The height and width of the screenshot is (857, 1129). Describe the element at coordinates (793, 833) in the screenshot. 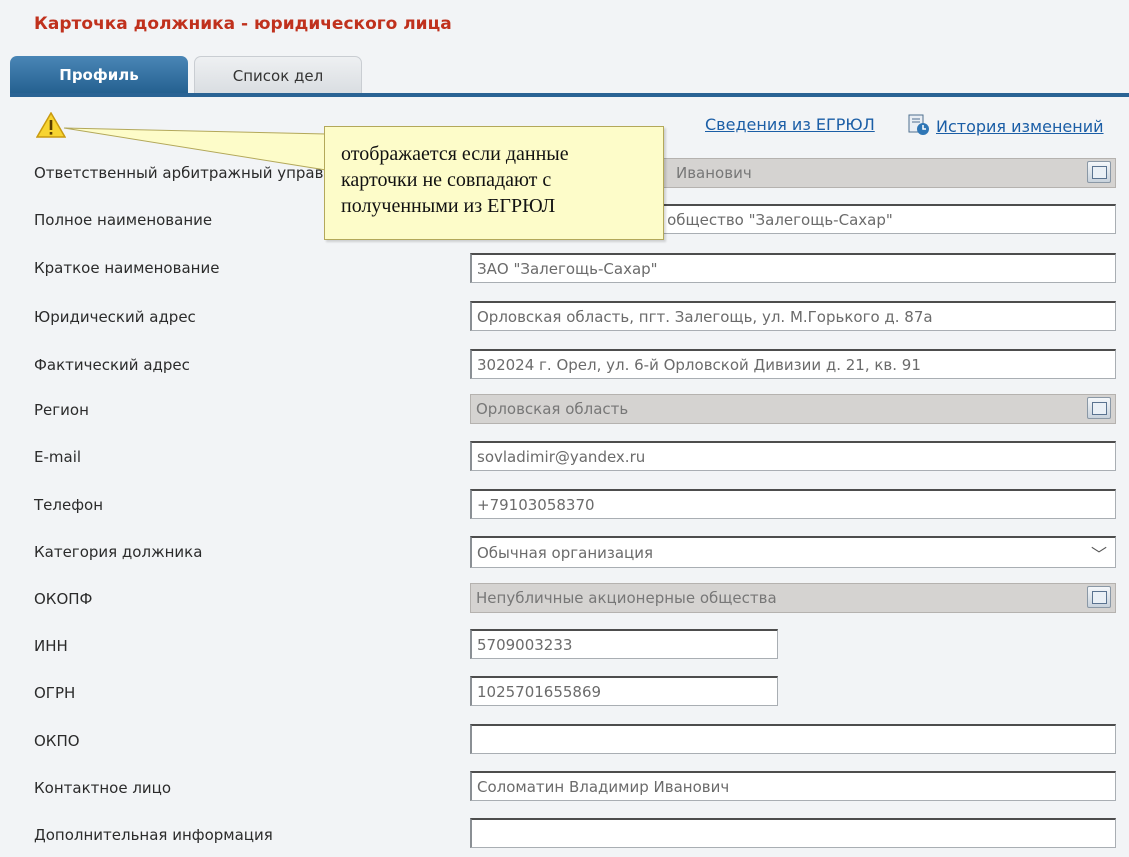

I see `additional-info-field` at that location.